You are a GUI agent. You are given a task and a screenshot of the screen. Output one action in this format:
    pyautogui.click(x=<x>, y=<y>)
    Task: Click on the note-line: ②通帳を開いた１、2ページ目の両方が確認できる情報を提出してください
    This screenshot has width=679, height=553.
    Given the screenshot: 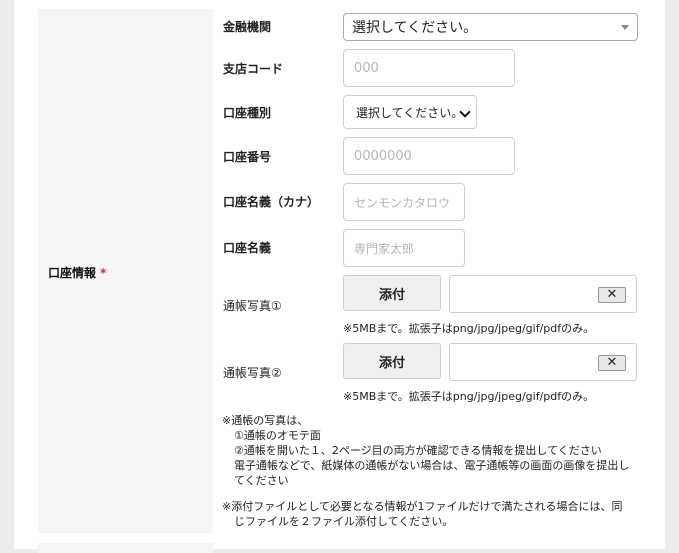 What is the action you would take?
    pyautogui.click(x=418, y=450)
    